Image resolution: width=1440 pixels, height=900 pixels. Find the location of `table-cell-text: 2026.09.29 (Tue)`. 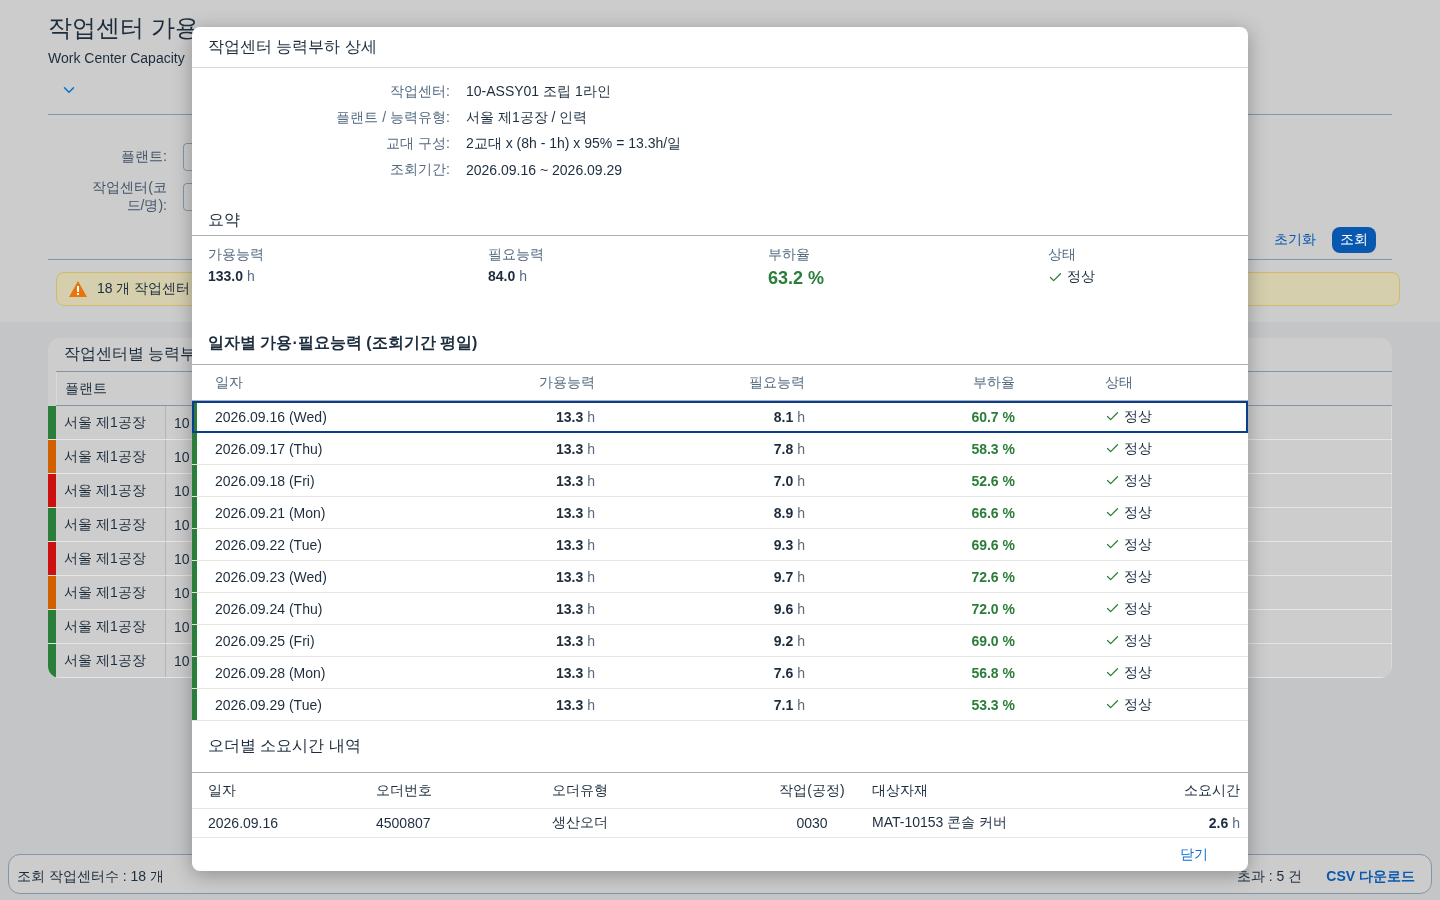

table-cell-text: 2026.09.29 (Tue) is located at coordinates (268, 704).